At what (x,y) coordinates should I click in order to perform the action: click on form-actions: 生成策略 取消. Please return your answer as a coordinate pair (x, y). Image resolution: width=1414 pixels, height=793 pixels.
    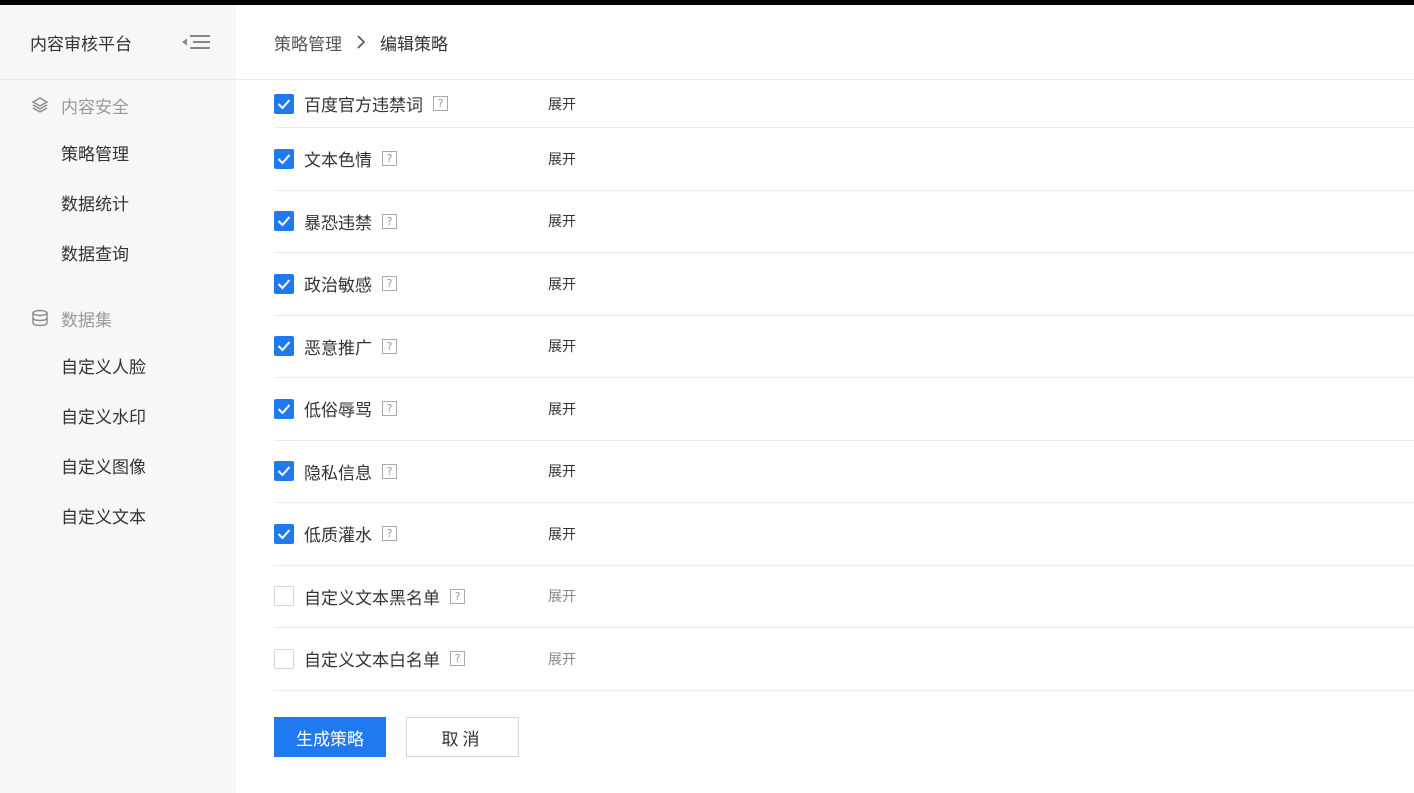
    Looking at the image, I should click on (396, 737).